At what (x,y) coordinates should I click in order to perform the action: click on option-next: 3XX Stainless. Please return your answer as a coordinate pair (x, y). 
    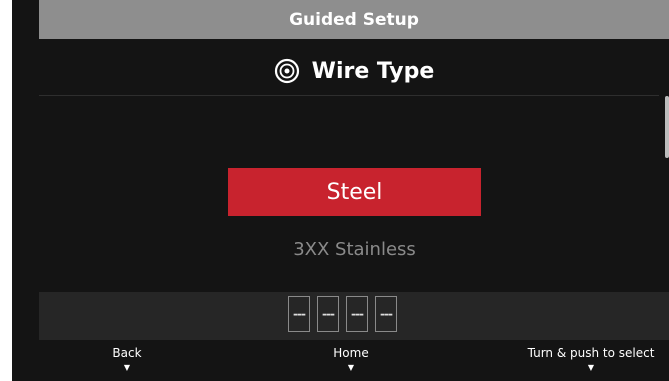
    Looking at the image, I should click on (354, 249).